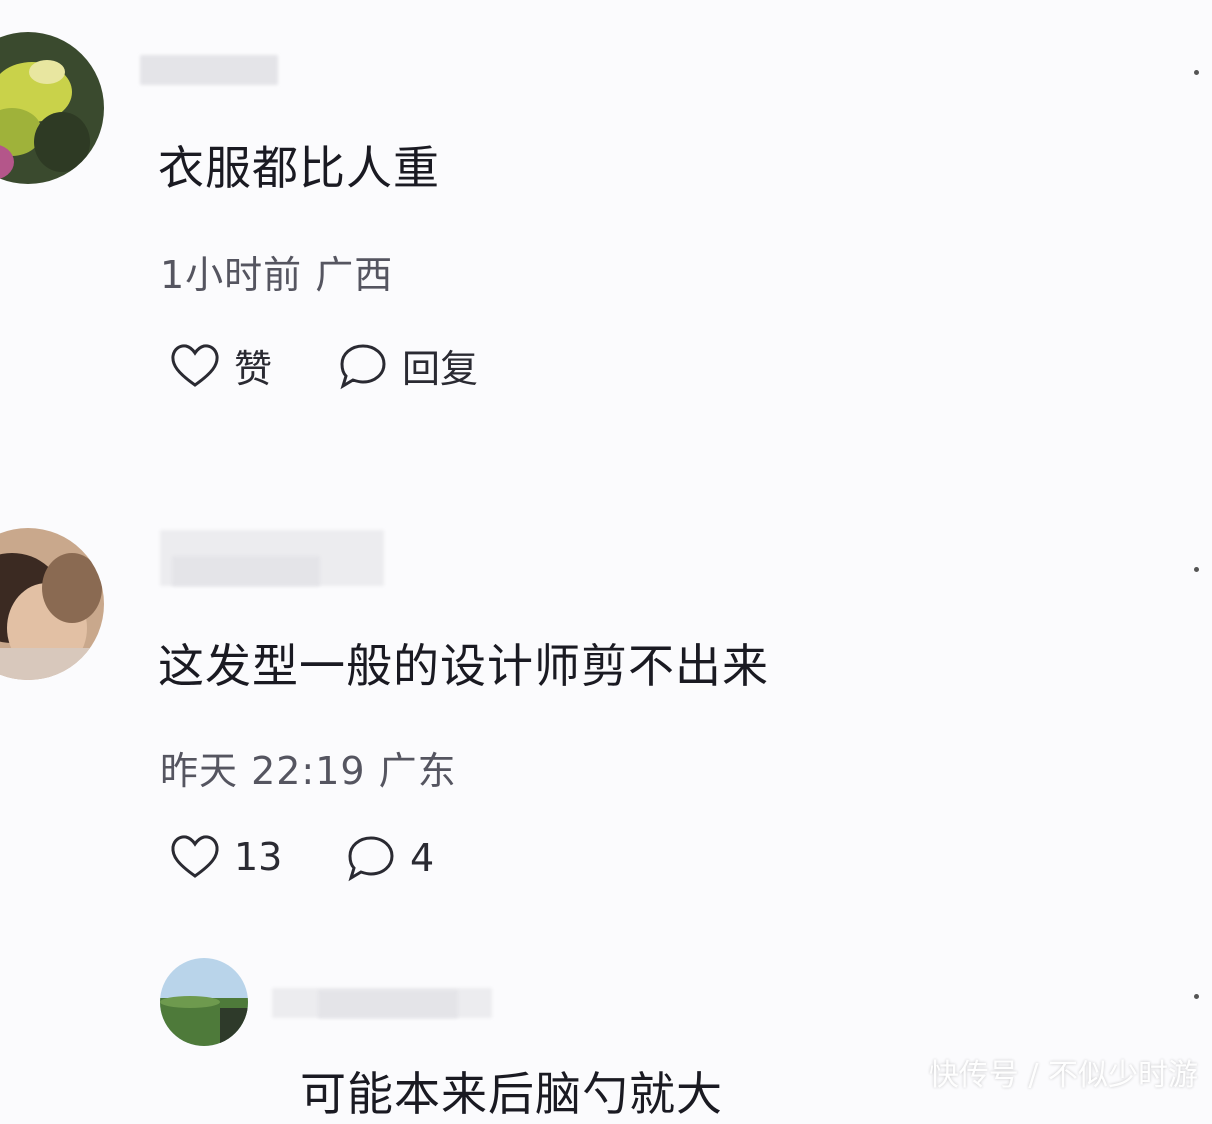 This screenshot has height=1124, width=1212. Describe the element at coordinates (511, 1094) in the screenshot. I see `comment-text: 可能本来后脑勺就大` at that location.